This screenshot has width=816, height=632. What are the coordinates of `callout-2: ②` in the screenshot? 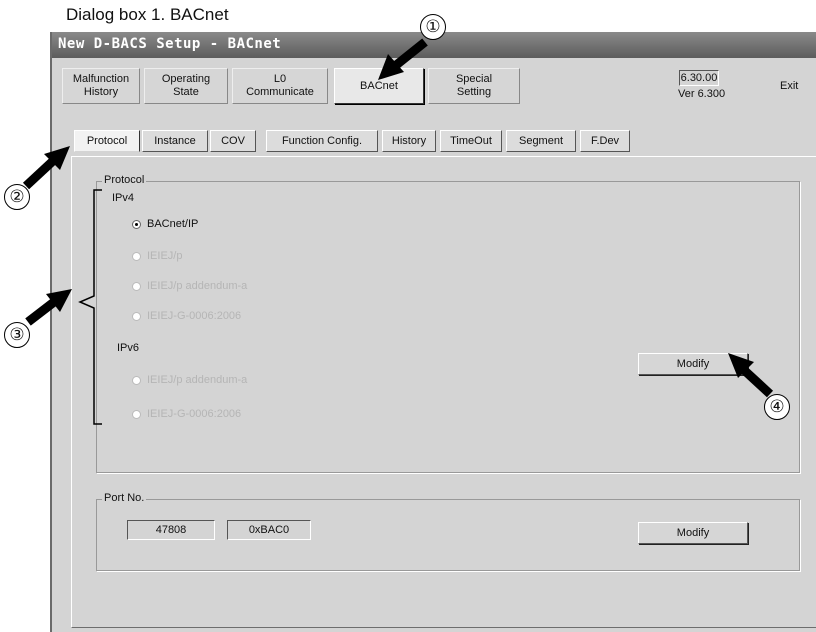 It's located at (17, 197).